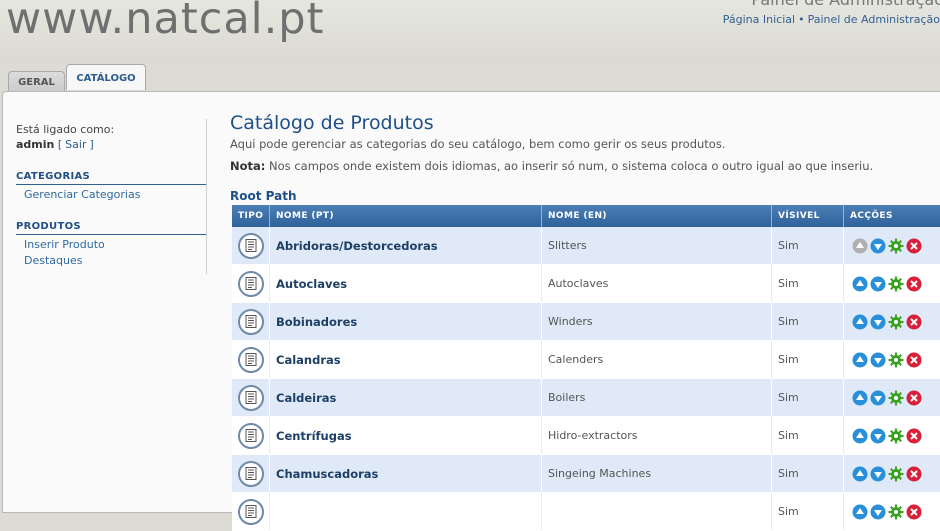  Describe the element at coordinates (406, 397) in the screenshot. I see `name-pt-cell: Caldeiras` at that location.